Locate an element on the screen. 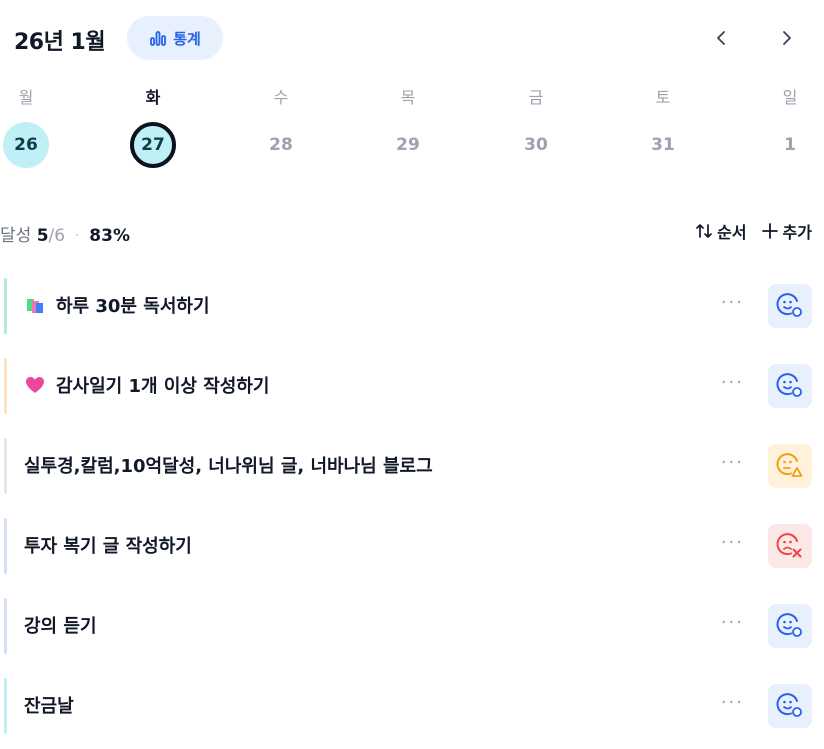  goal-text: 강의 듣기 is located at coordinates (60, 626).